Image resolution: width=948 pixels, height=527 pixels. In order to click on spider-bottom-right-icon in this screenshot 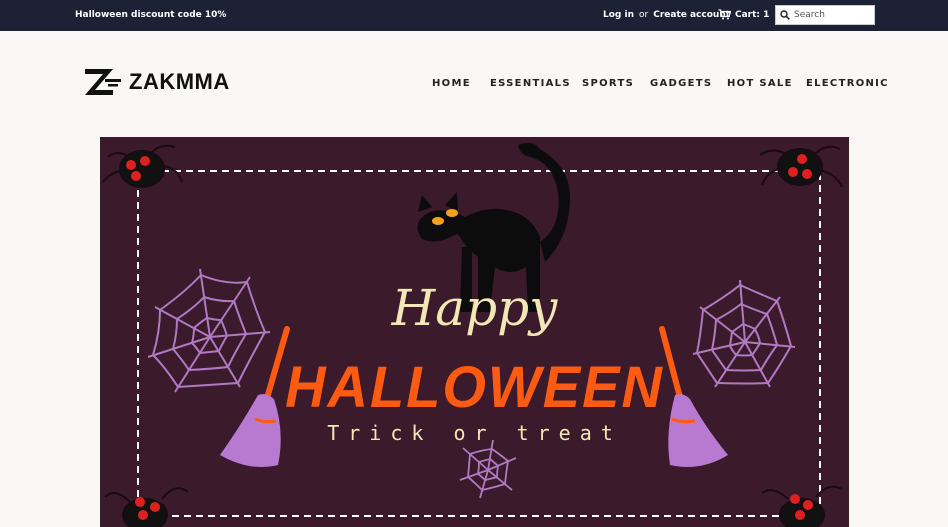, I will do `click(802, 506)`.